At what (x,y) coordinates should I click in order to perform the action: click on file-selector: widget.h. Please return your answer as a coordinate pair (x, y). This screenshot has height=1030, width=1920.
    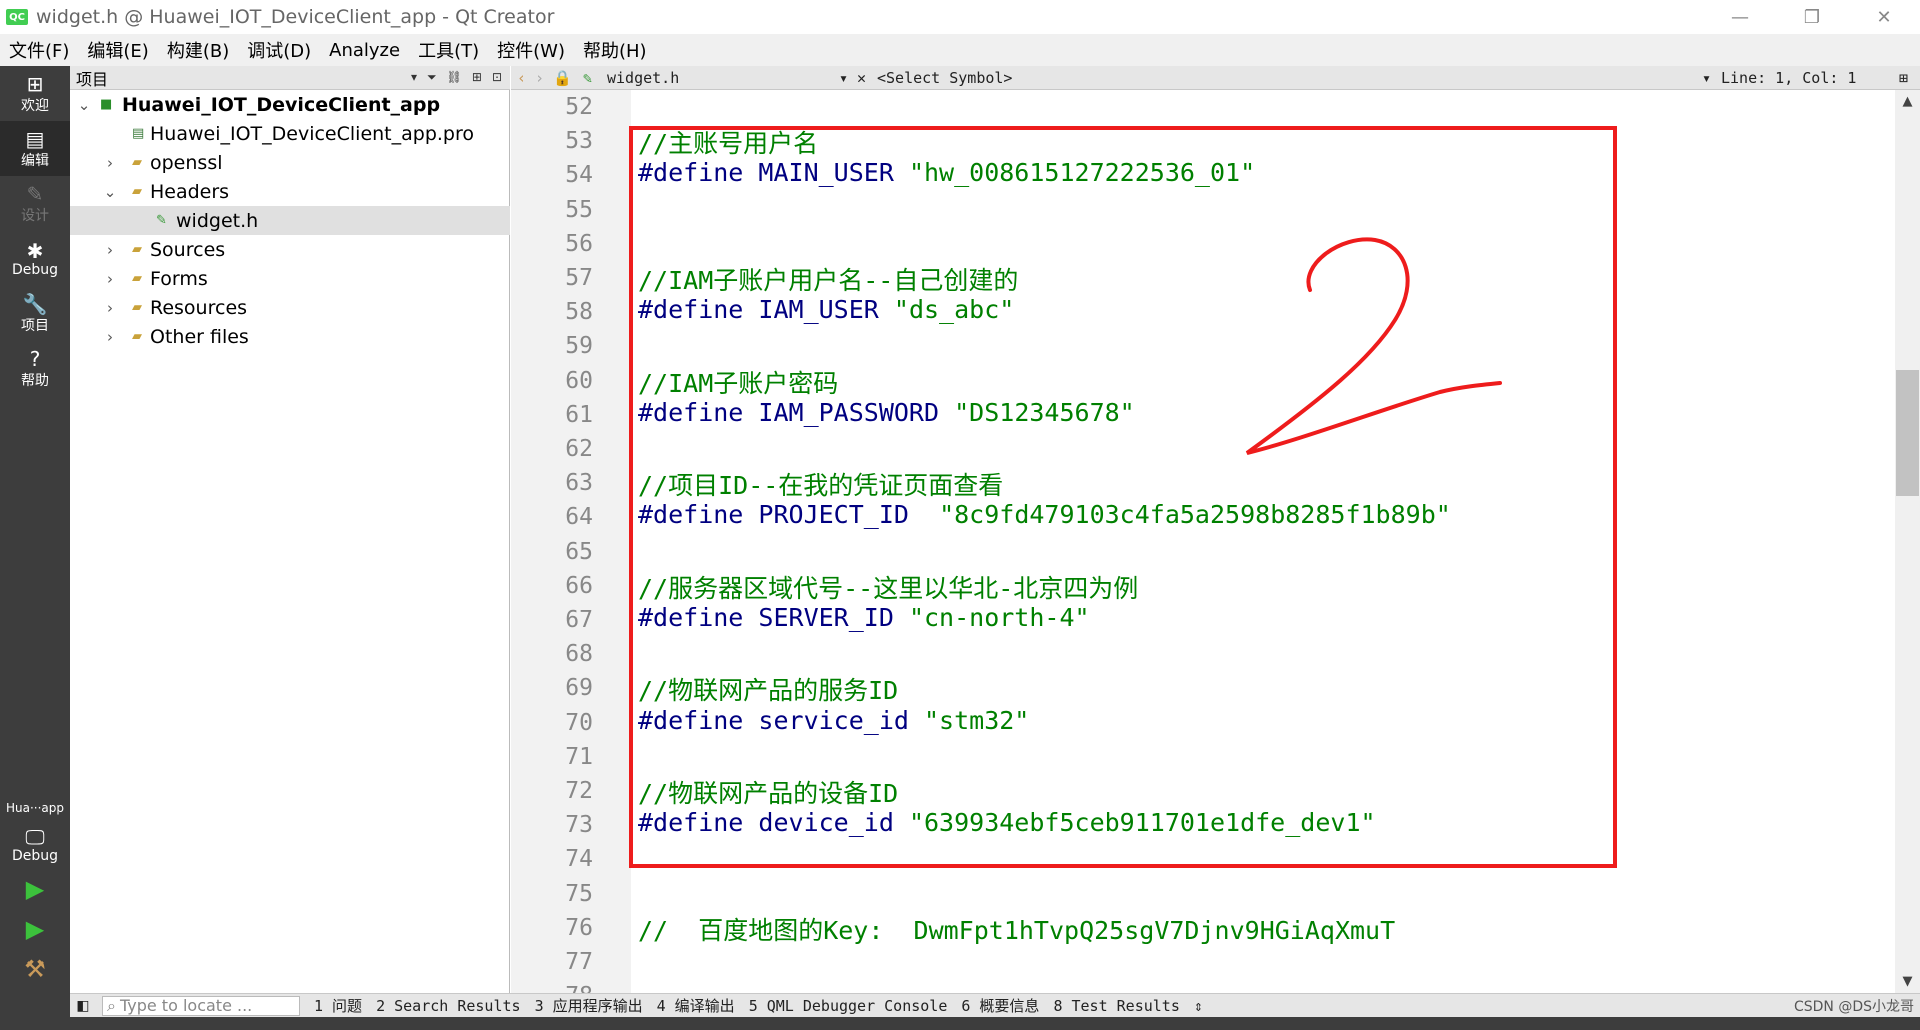
    Looking at the image, I should click on (643, 78).